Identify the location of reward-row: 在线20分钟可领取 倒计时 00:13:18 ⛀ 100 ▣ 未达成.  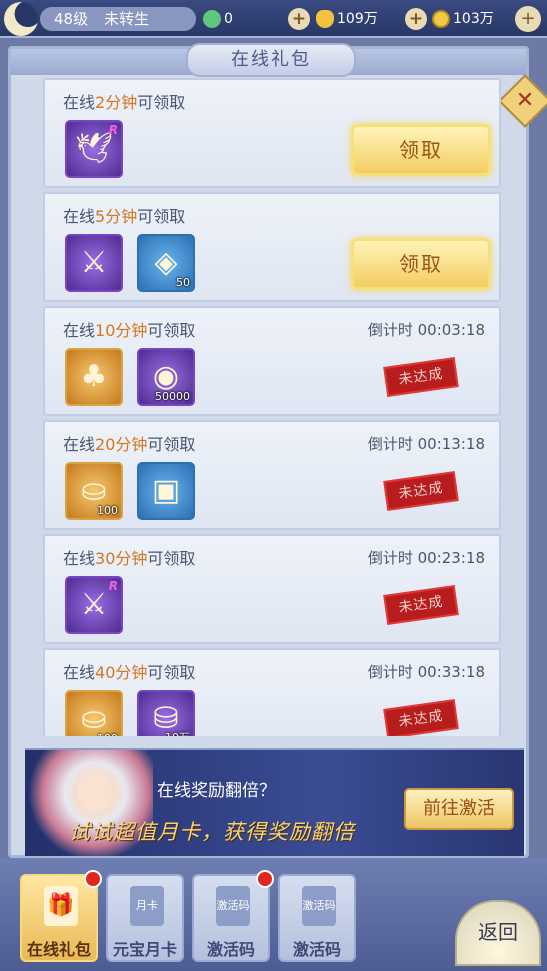
(272, 475).